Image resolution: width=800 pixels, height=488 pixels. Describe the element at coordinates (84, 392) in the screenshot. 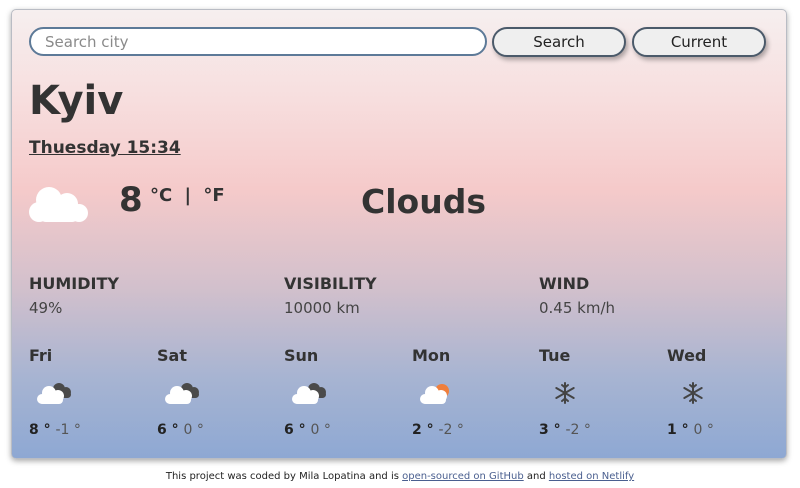

I see `forecast-day: Fri 8 ° -1 °` at that location.